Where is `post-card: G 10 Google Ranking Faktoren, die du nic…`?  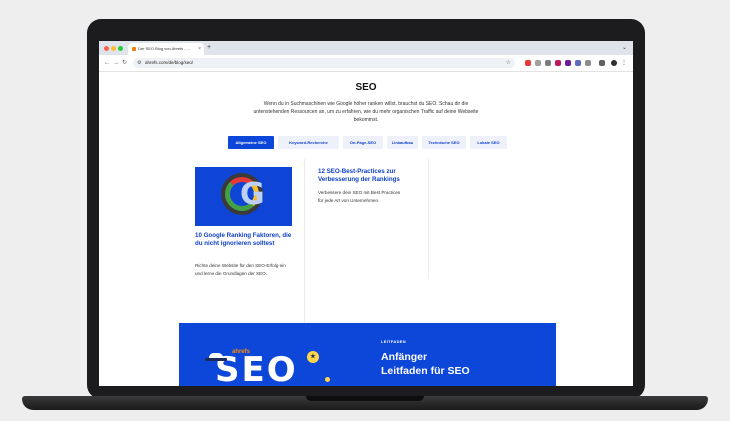 post-card: G 10 Google Ranking Faktoren, die du nic… is located at coordinates (248, 241).